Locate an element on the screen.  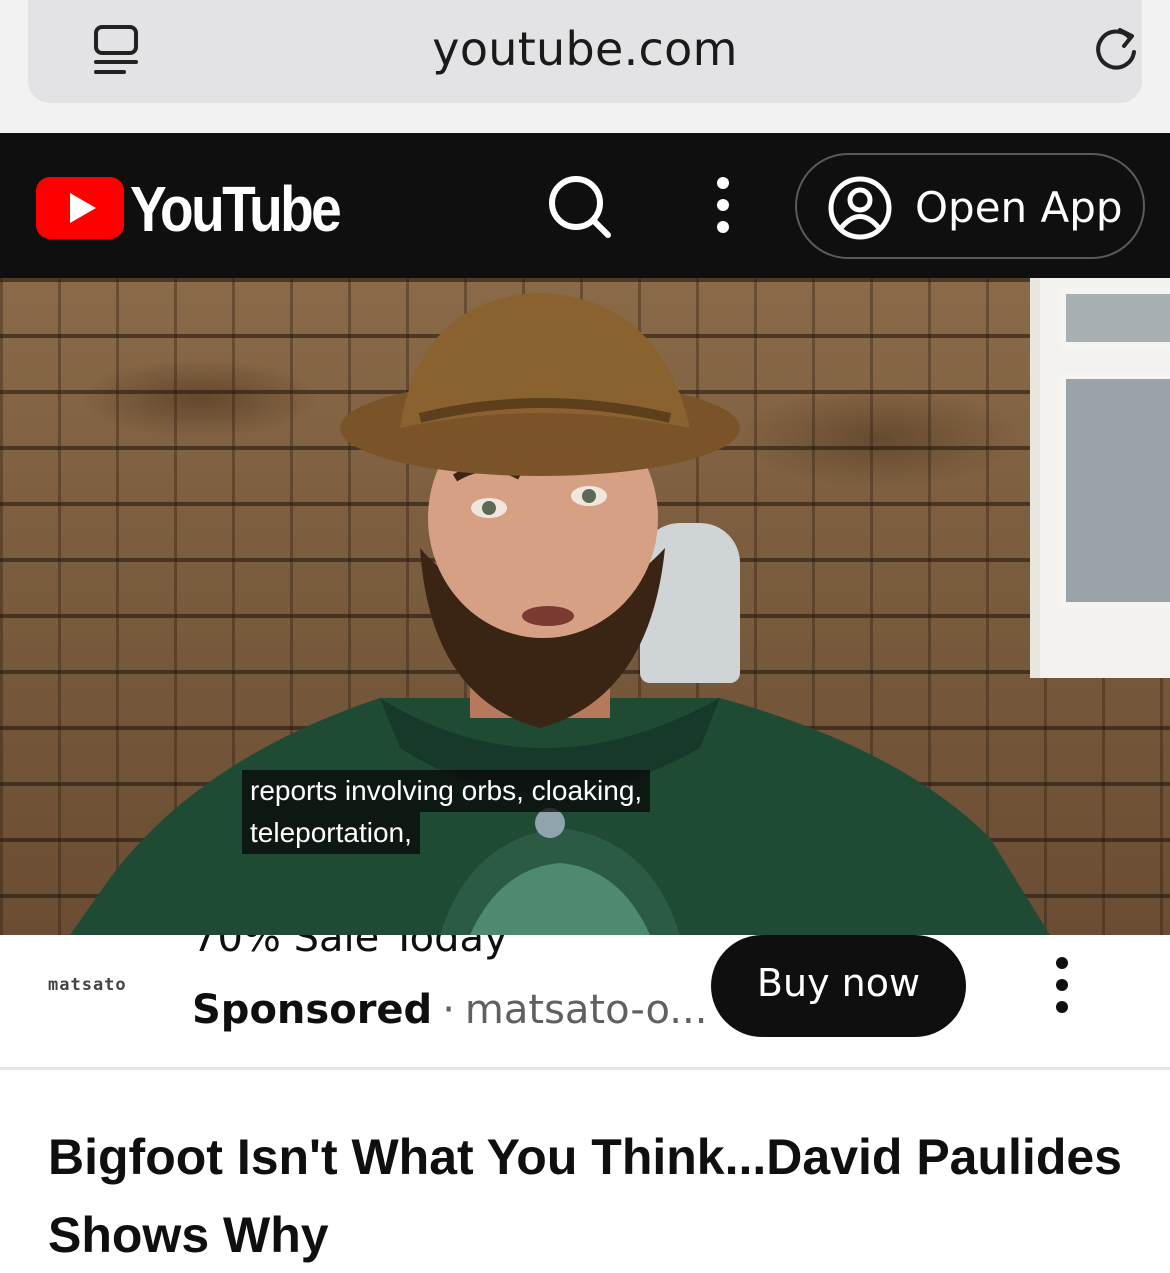
search-icon is located at coordinates (579, 206).